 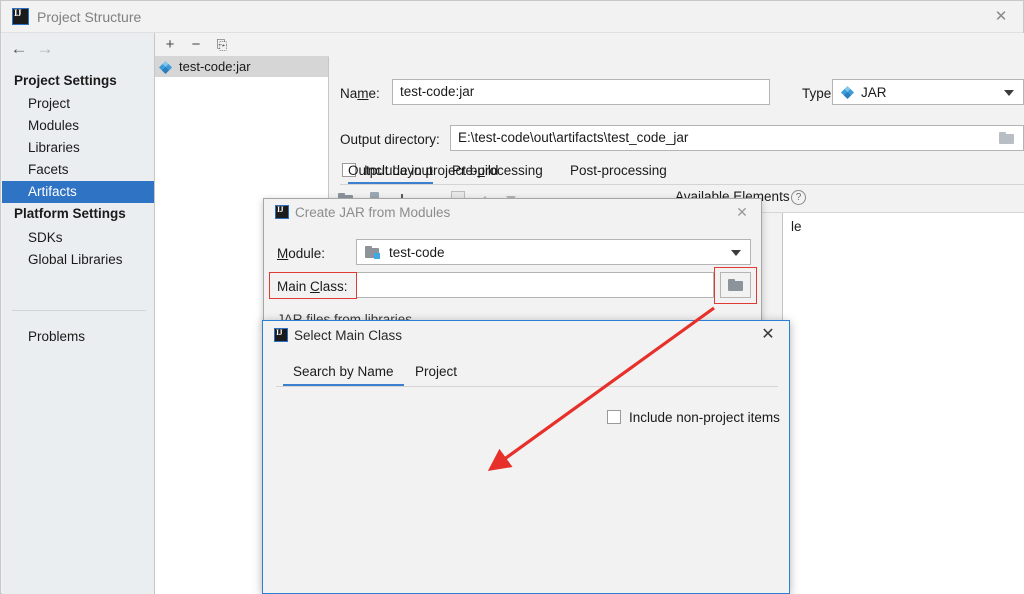 I want to click on create-jar-titlebar: Create JAR from Modules ✕, so click(x=512, y=213).